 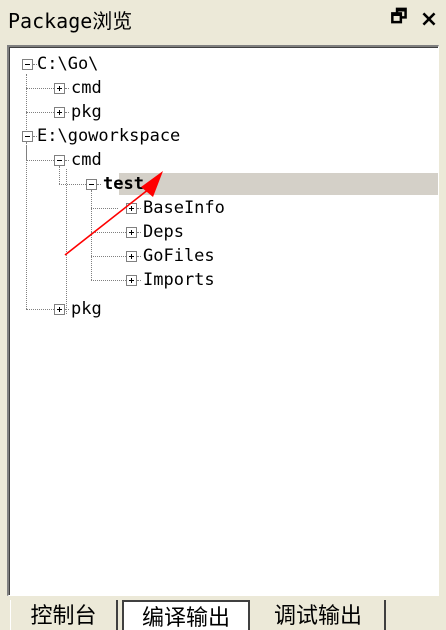 What do you see at coordinates (70, 21) in the screenshot?
I see `panel-title: Package浏览` at bounding box center [70, 21].